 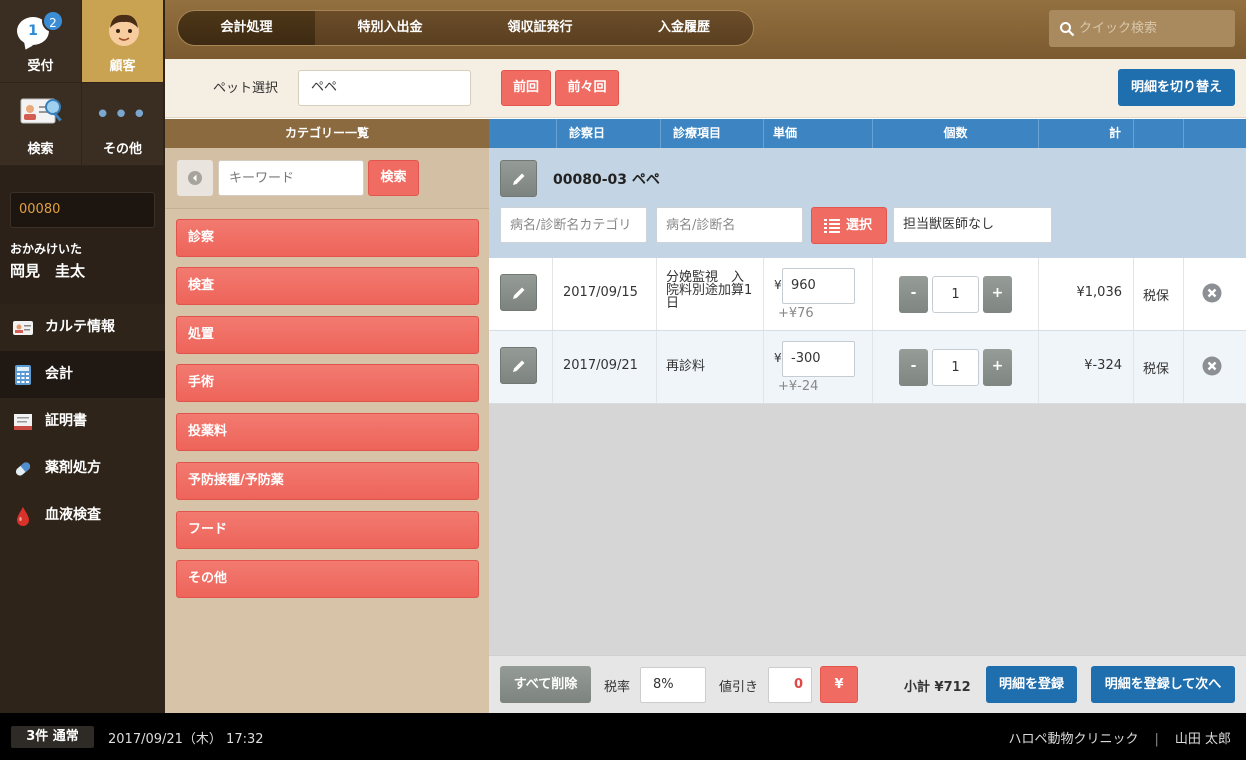 I want to click on notification-badge: 2, so click(x=53, y=21).